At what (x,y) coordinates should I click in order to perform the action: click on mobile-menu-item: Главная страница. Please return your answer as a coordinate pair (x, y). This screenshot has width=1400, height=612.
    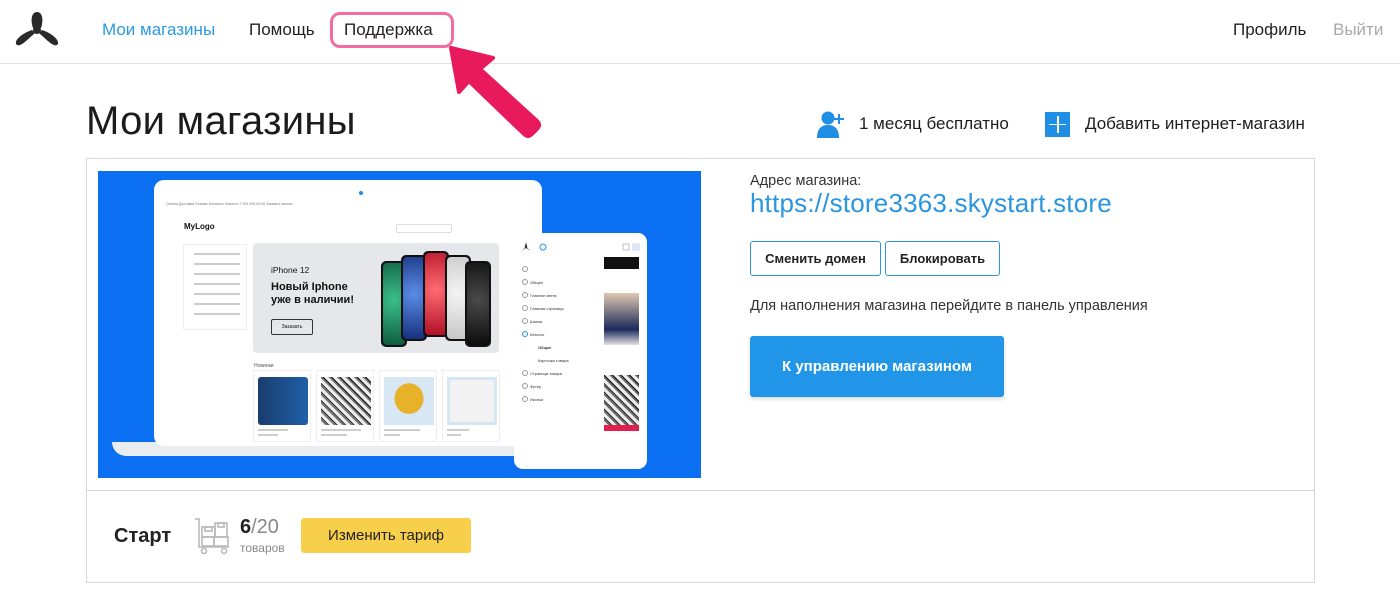
    Looking at the image, I should click on (547, 308).